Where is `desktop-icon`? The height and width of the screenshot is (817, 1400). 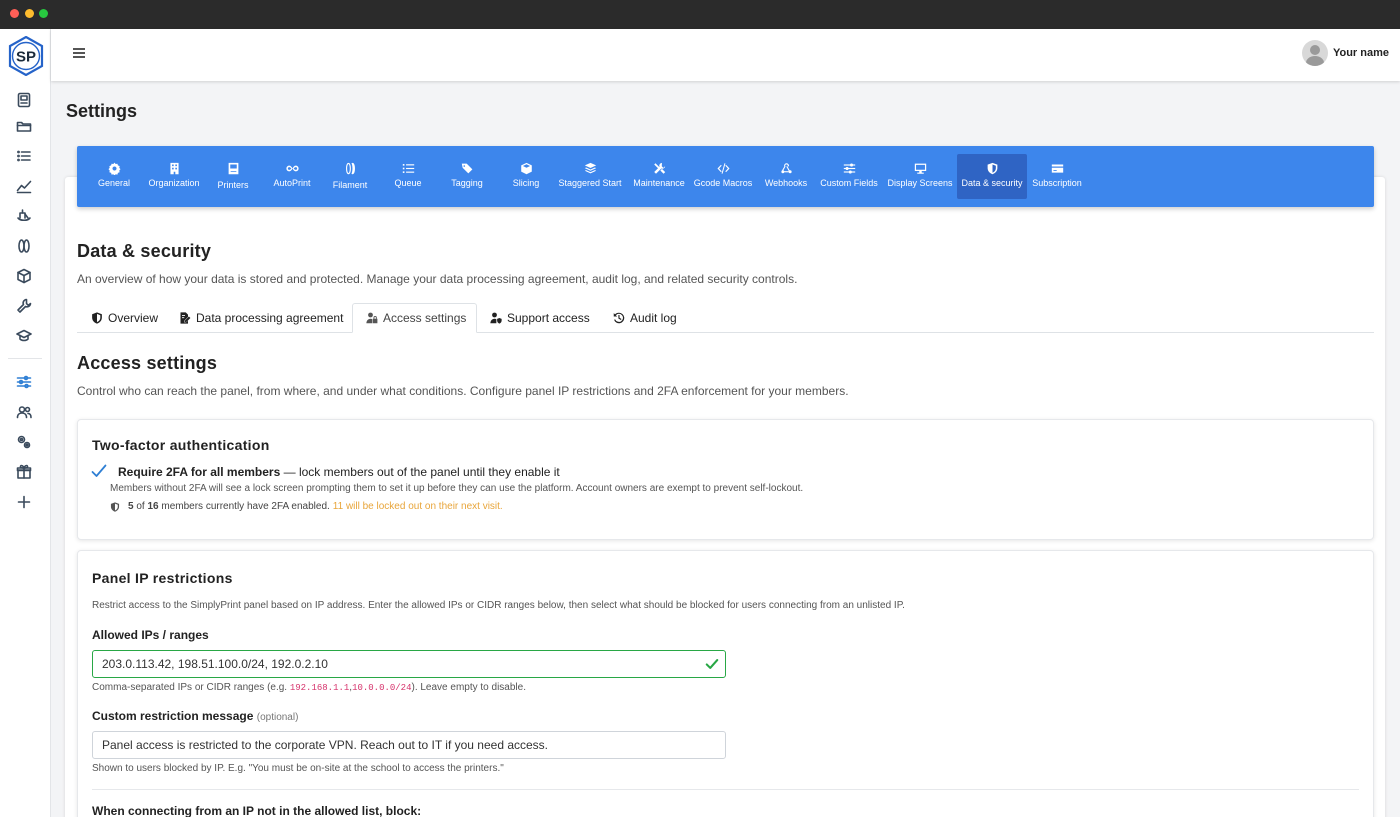 desktop-icon is located at coordinates (920, 168).